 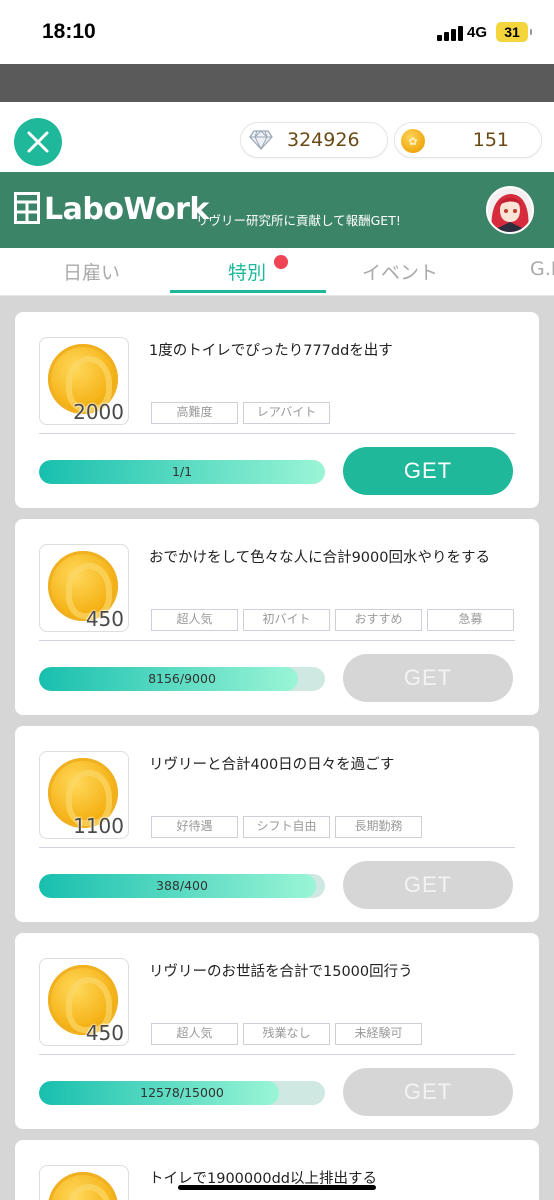 I want to click on reward-amount: 2000, so click(x=98, y=412).